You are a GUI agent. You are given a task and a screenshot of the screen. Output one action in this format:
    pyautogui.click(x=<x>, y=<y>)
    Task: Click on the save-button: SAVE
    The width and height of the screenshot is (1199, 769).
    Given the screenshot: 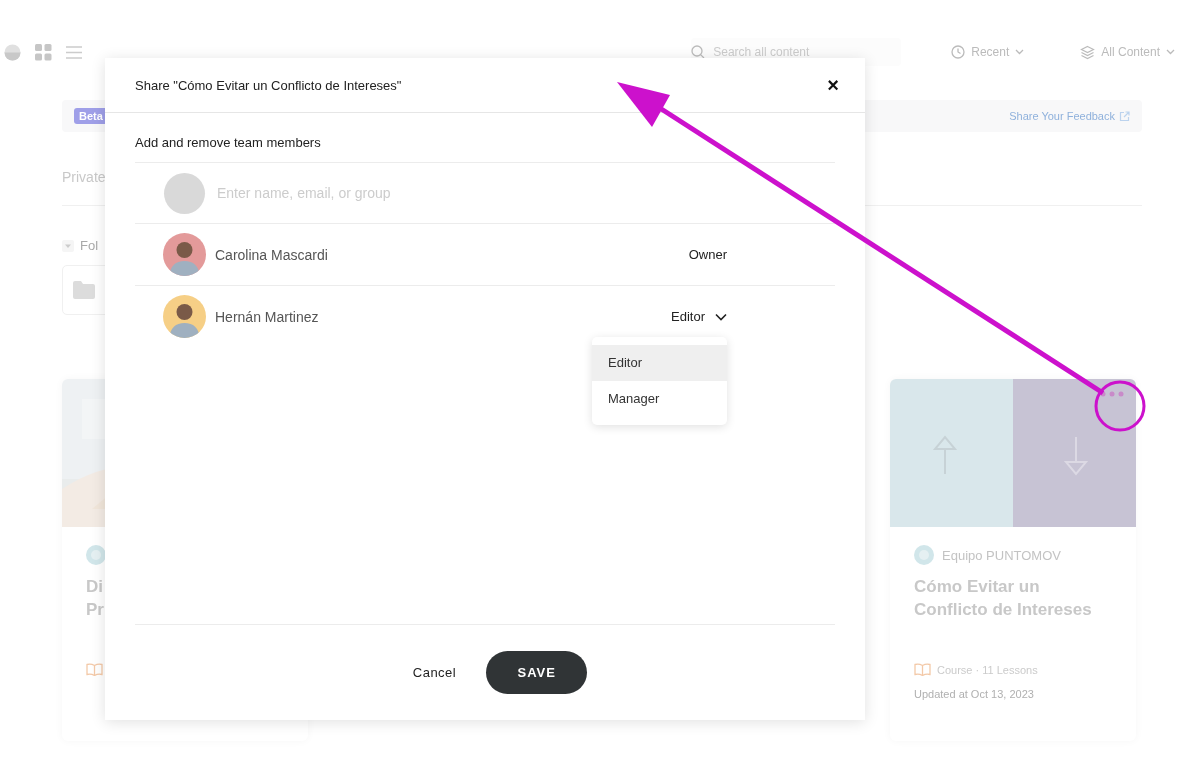 What is the action you would take?
    pyautogui.click(x=537, y=672)
    